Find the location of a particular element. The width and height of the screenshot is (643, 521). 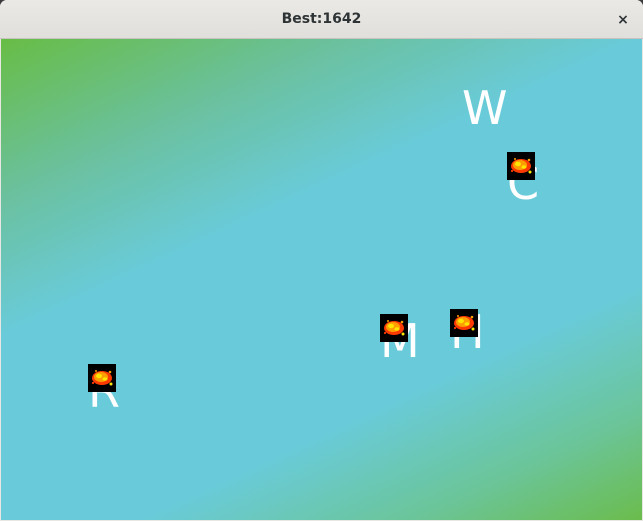

falling-letter-w: W is located at coordinates (485, 108).